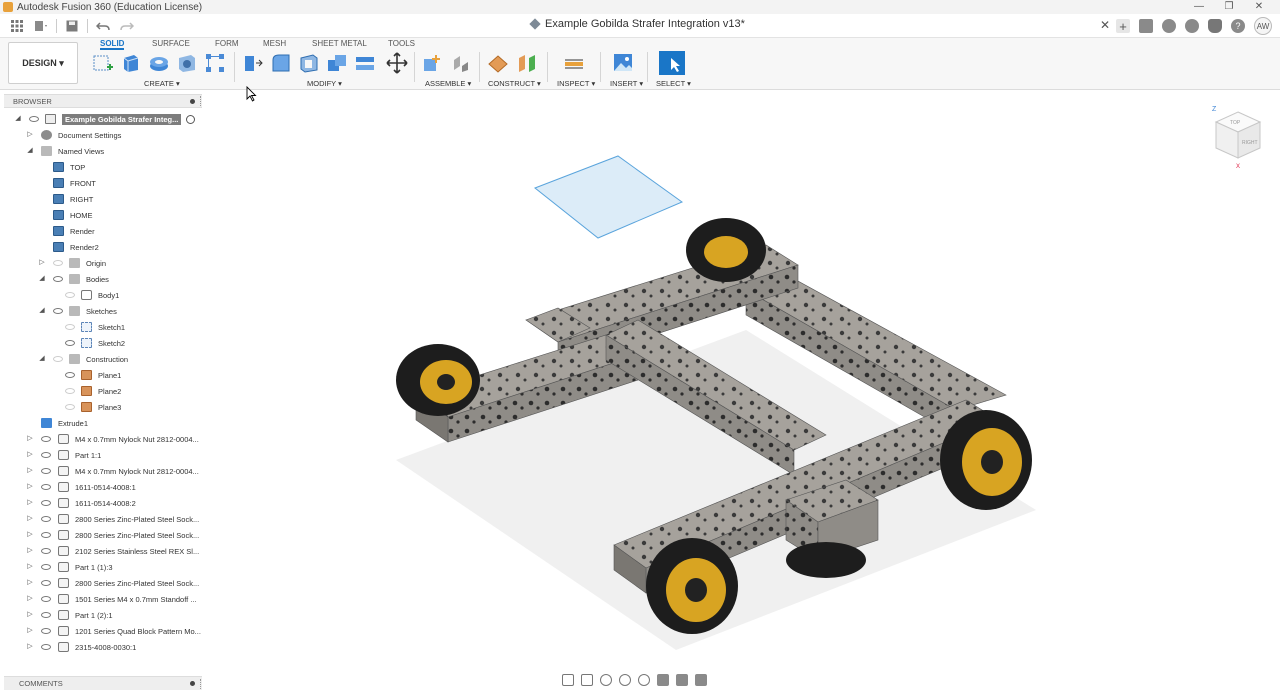 Image resolution: width=1280 pixels, height=692 pixels. Describe the element at coordinates (498, 63) in the screenshot. I see `offset-plane-icon` at that location.